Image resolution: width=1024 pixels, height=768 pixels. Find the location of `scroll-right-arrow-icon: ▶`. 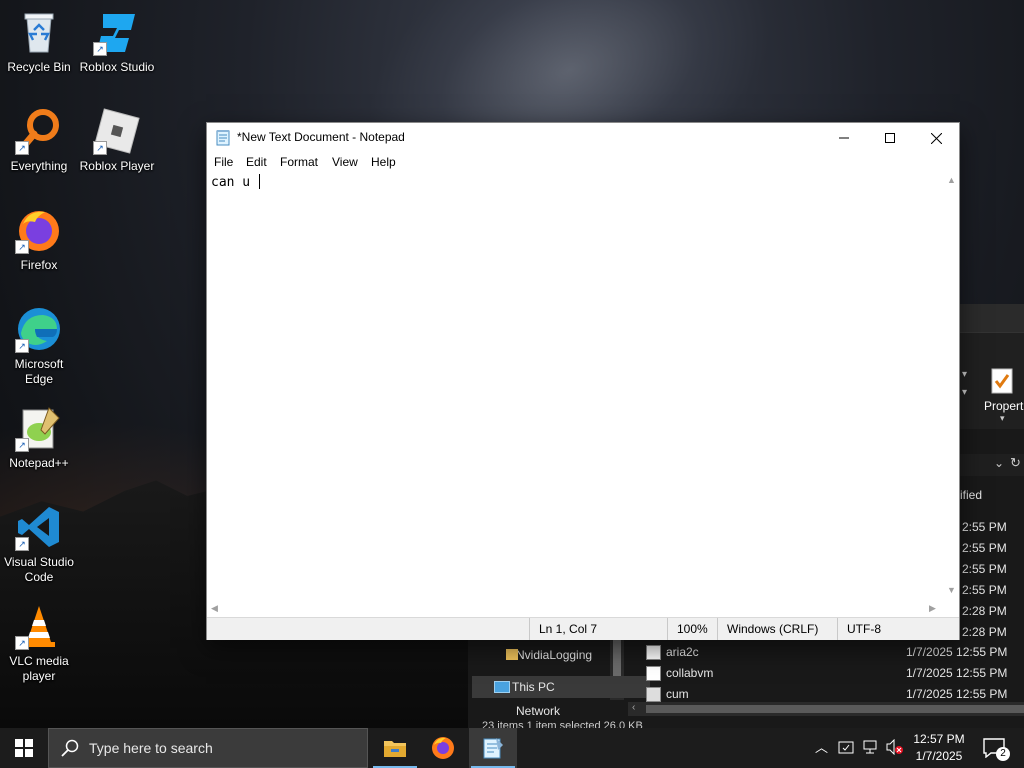

scroll-right-arrow-icon: ▶ is located at coordinates (932, 608).